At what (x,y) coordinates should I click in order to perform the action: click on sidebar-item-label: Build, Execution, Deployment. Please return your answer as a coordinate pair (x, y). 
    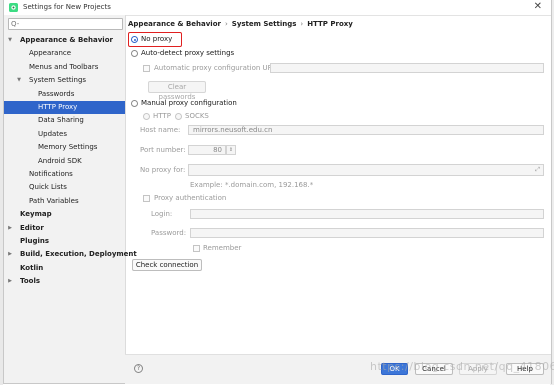
    Looking at the image, I should click on (78, 254).